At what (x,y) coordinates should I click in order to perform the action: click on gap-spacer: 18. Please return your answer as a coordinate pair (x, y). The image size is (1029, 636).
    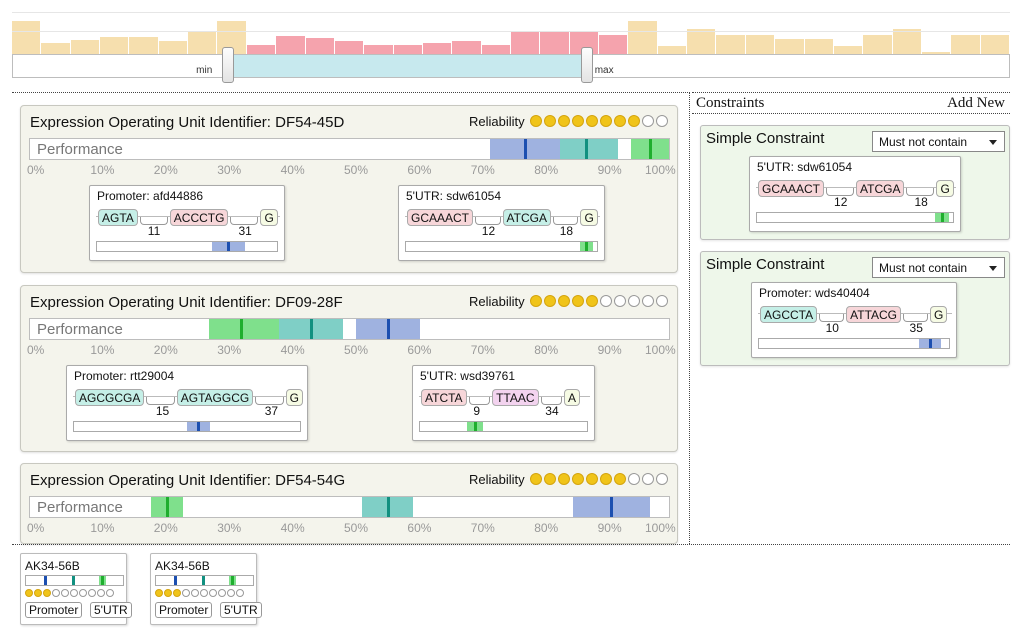
    Looking at the image, I should click on (566, 223).